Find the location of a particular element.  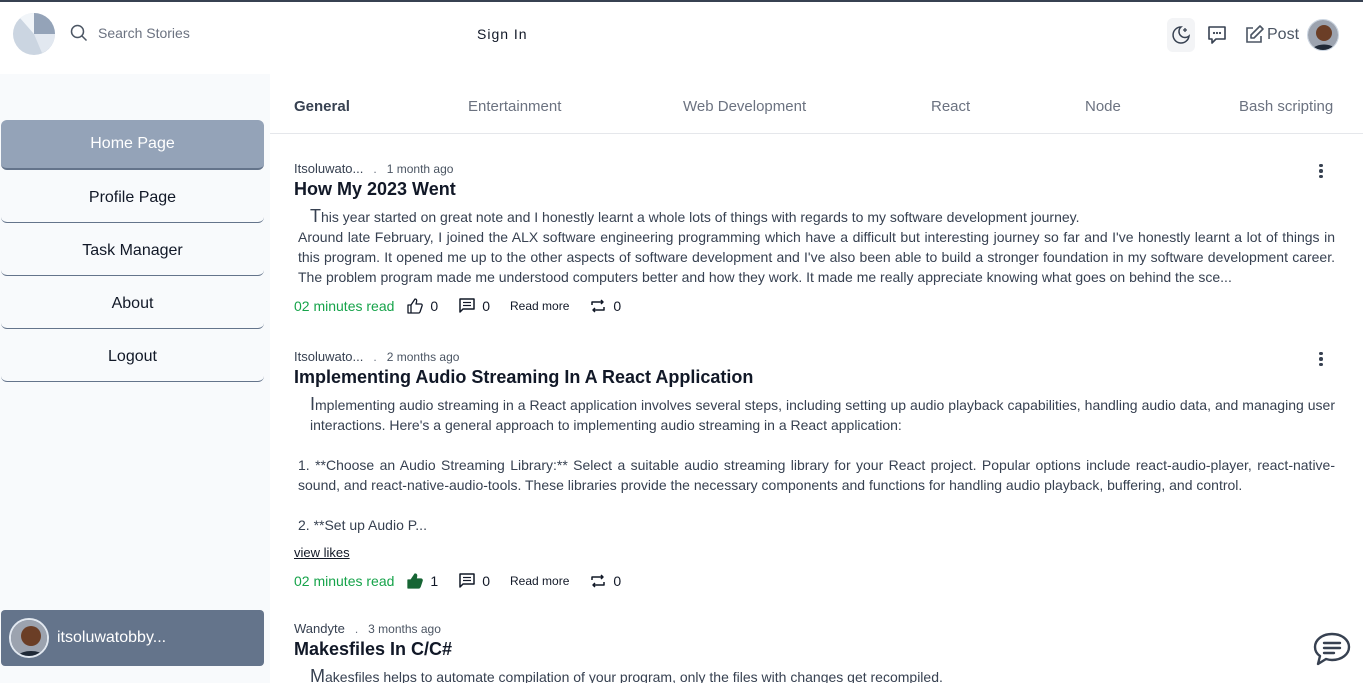

messages-button is located at coordinates (1217, 35).